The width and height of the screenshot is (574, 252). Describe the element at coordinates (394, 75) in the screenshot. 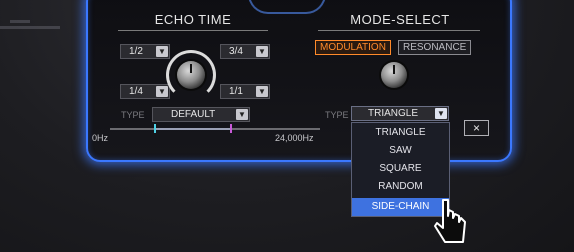

I see `mode-knob` at that location.